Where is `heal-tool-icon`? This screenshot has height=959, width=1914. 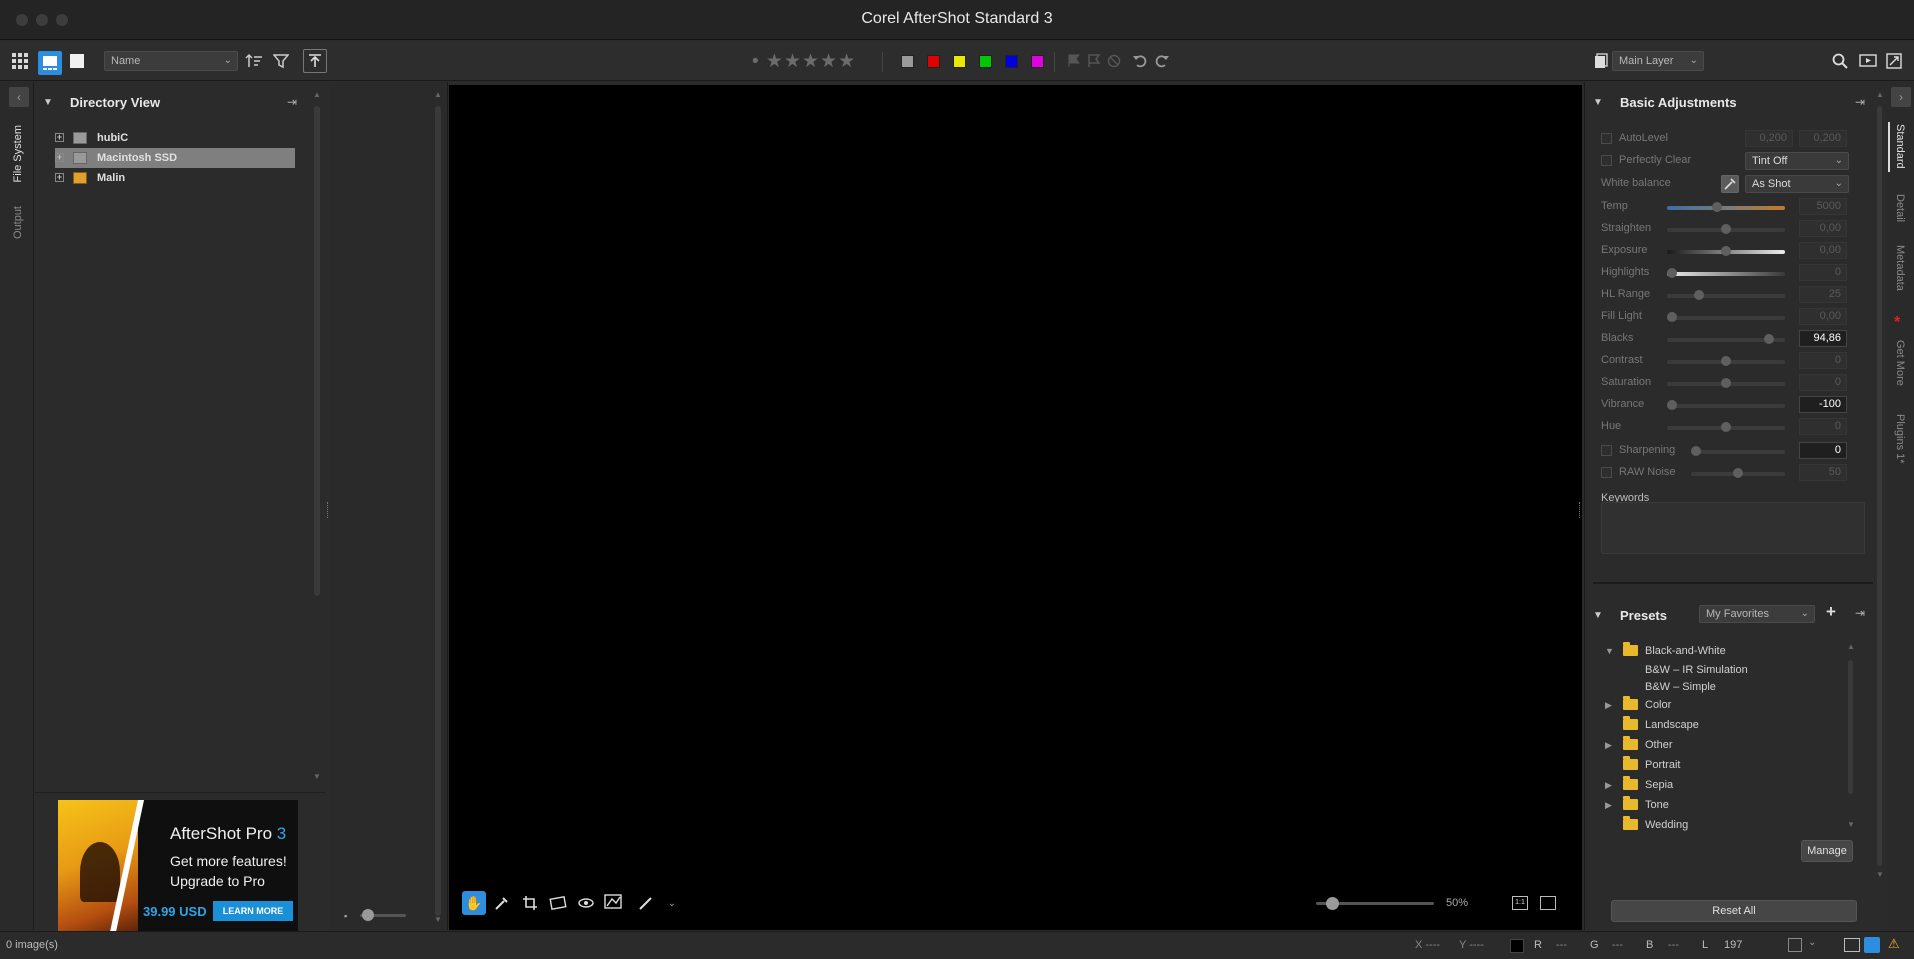 heal-tool-icon is located at coordinates (614, 901).